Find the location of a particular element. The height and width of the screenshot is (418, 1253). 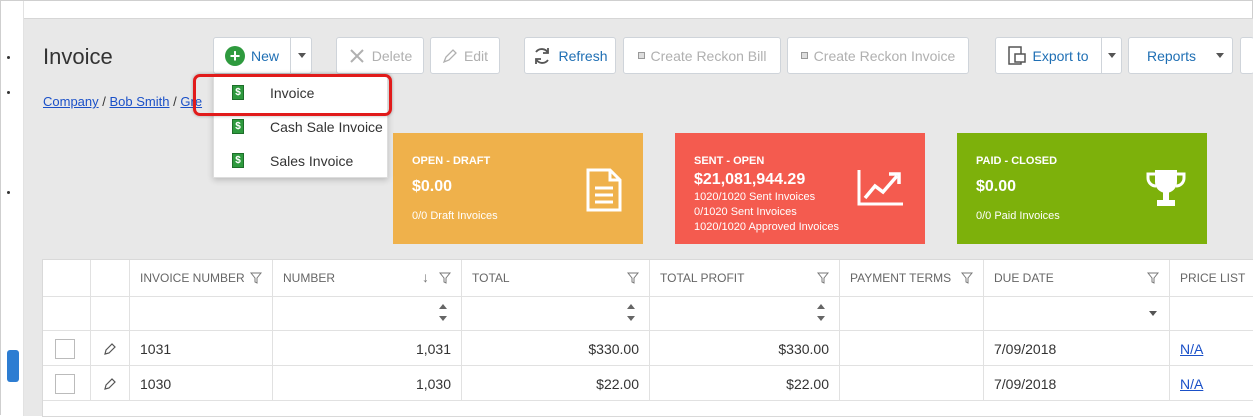

header-total: TOTAL is located at coordinates (556, 278).